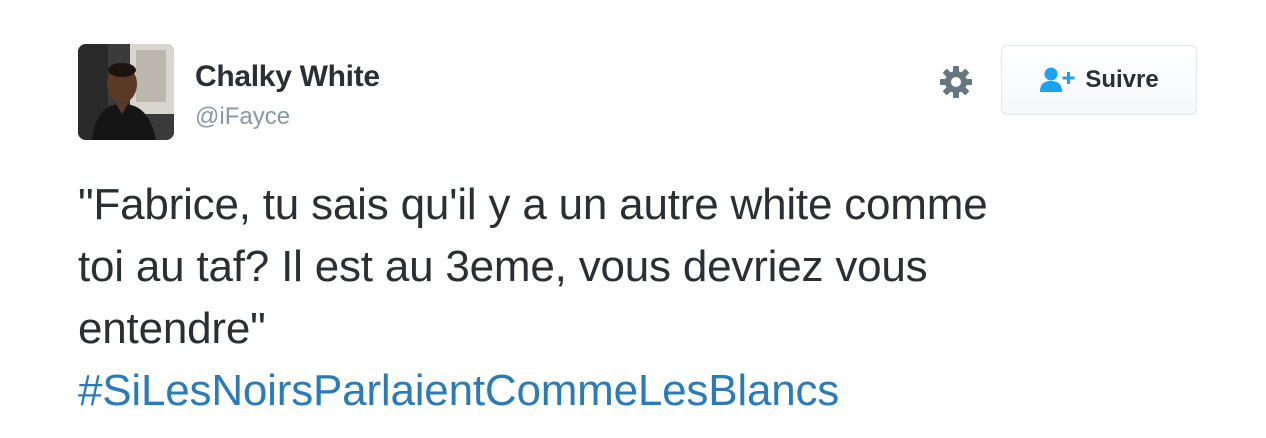  I want to click on person-plus-icon, so click(1057, 79).